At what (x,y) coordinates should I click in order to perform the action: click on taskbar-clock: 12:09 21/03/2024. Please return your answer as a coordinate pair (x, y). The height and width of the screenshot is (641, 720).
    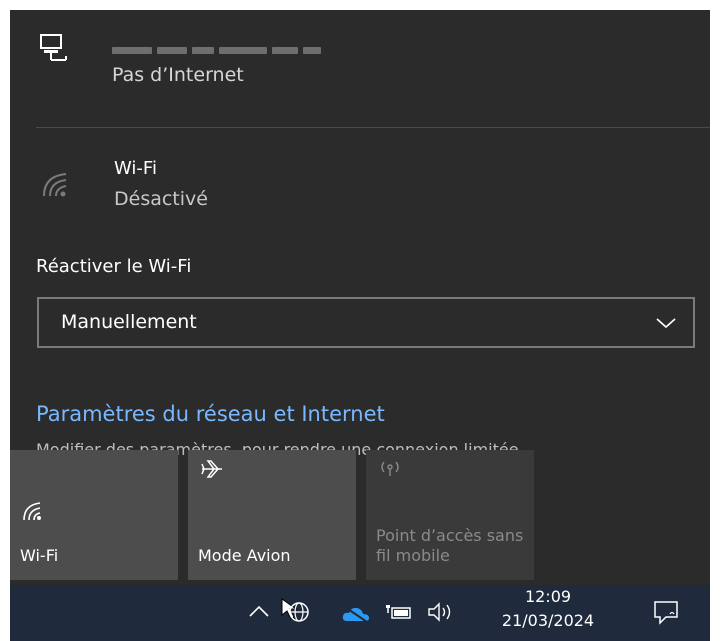
    Looking at the image, I should click on (548, 609).